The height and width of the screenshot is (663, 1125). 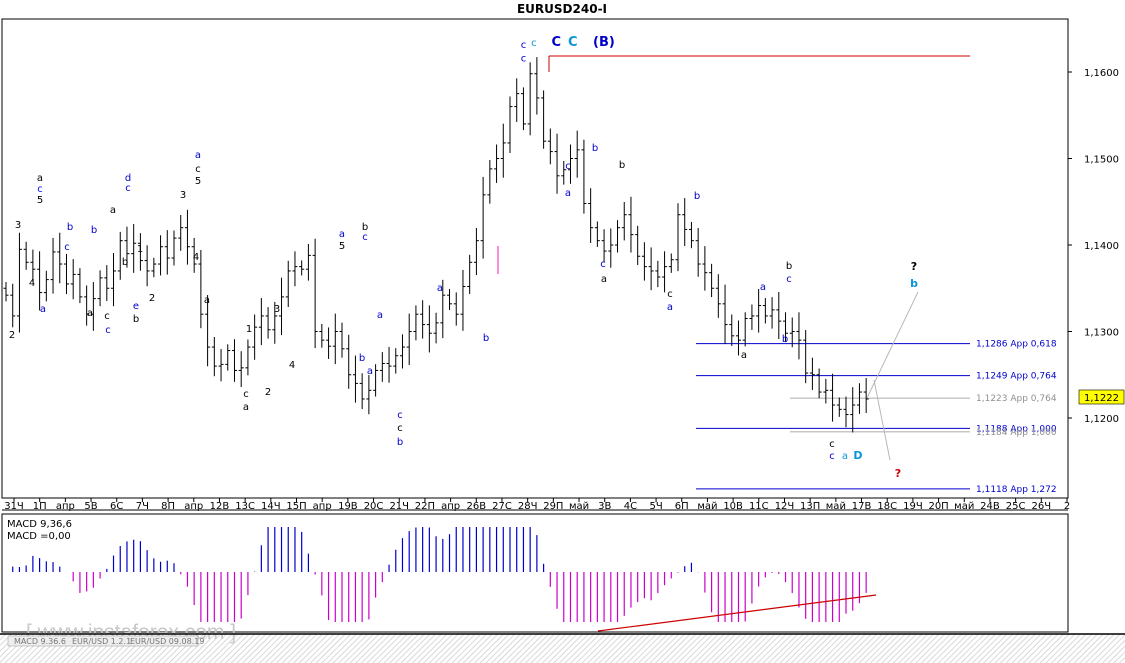 What do you see at coordinates (39, 524) in the screenshot?
I see `macd-label: MACD 9,36,6` at bounding box center [39, 524].